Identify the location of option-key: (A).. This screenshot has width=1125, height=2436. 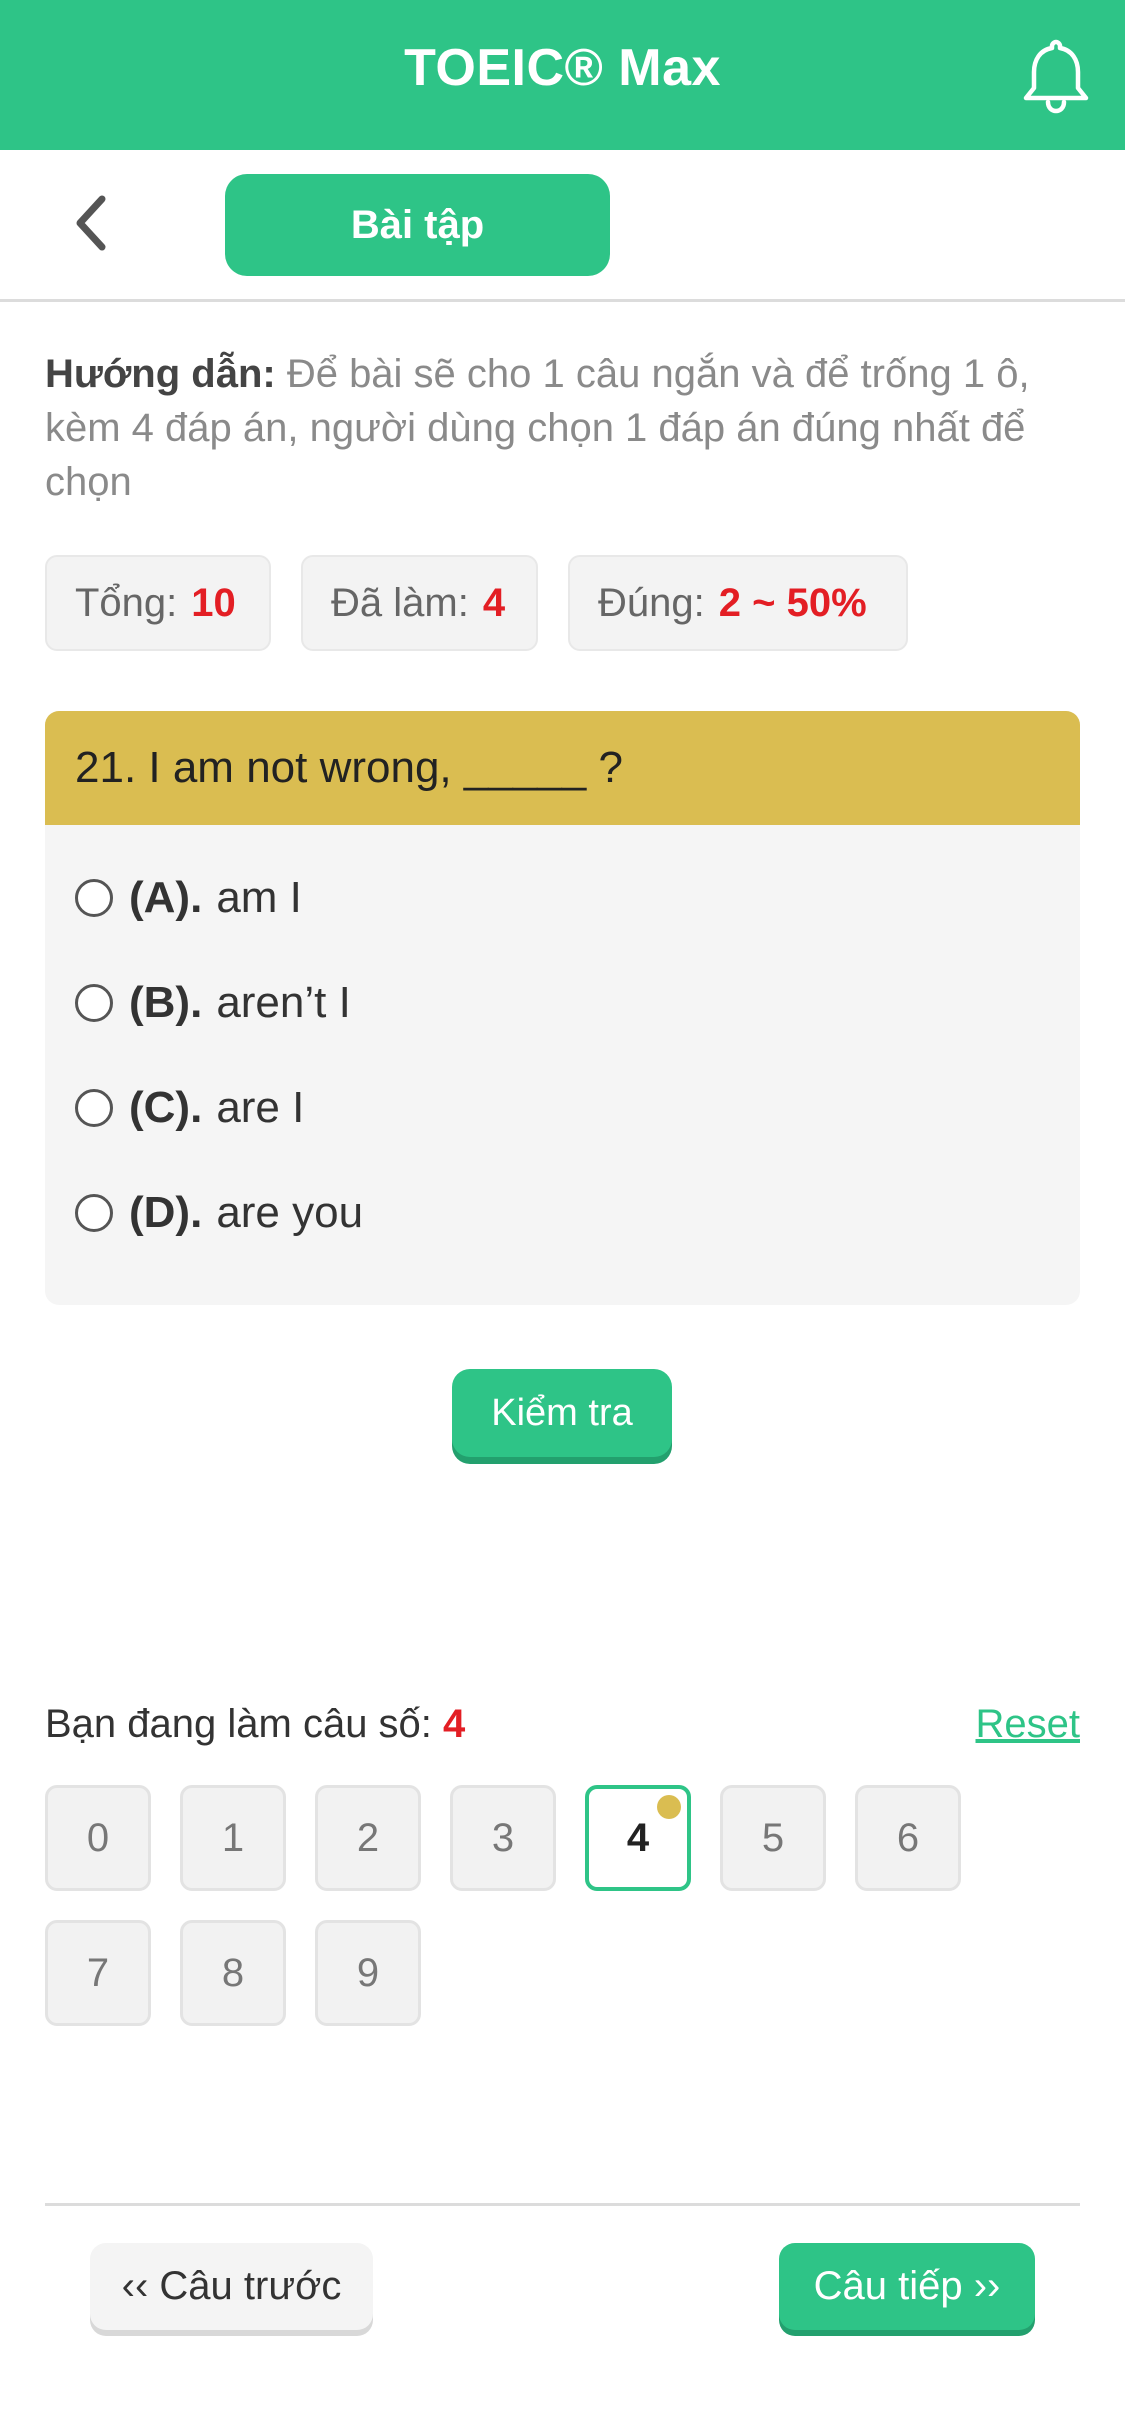
(166, 897).